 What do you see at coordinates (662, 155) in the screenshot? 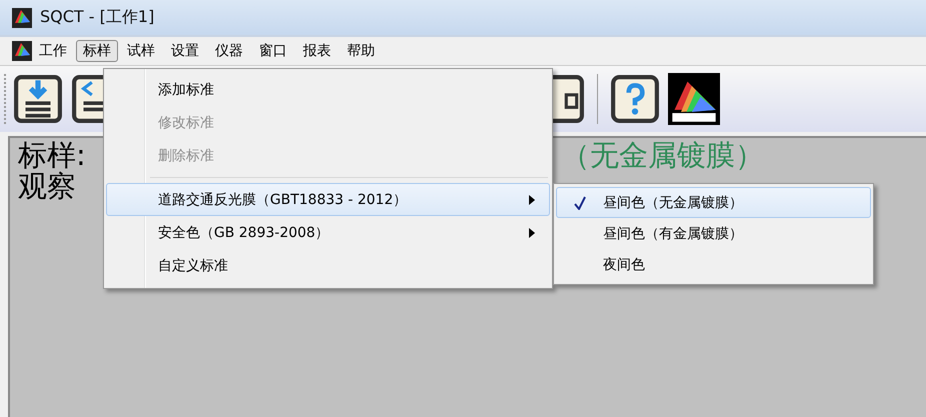
I see `standard-name: （无金属镀膜）` at bounding box center [662, 155].